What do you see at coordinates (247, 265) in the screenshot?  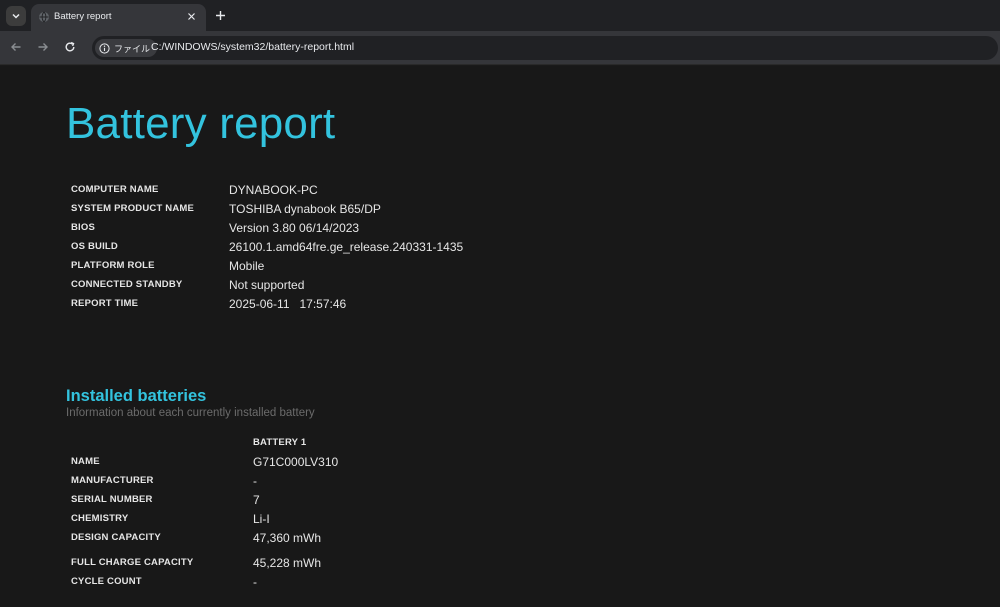 I see `info-value: Mobile` at bounding box center [247, 265].